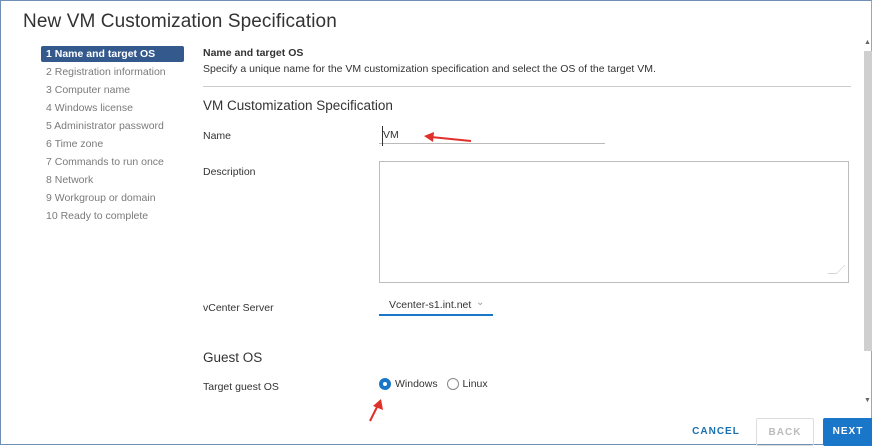 This screenshot has height=447, width=872. Describe the element at coordinates (448, 137) in the screenshot. I see `arrow-to-name-icon` at that location.